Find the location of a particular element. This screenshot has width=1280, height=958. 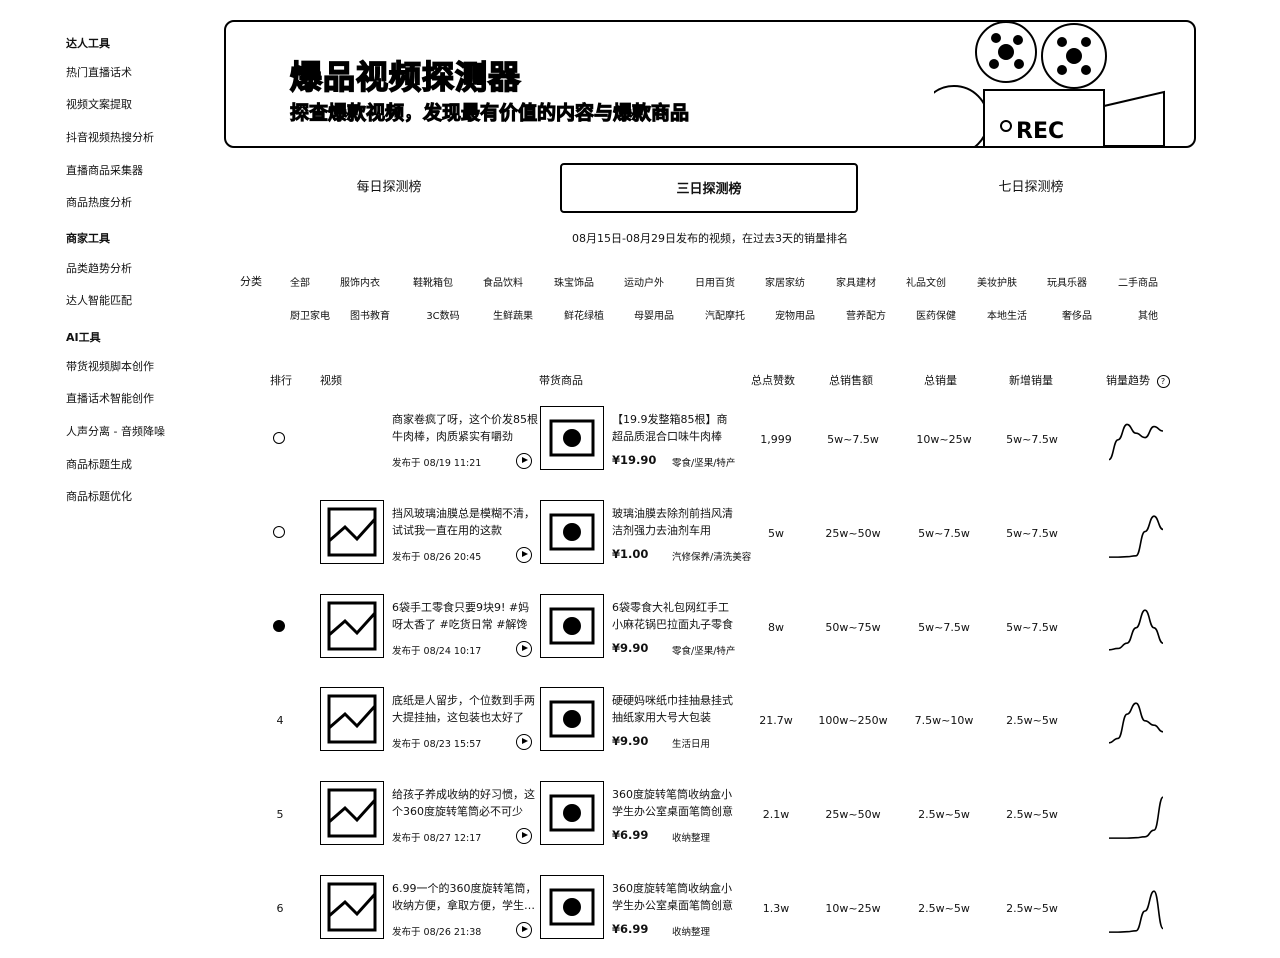

category-item: 家具建材 is located at coordinates (856, 281).